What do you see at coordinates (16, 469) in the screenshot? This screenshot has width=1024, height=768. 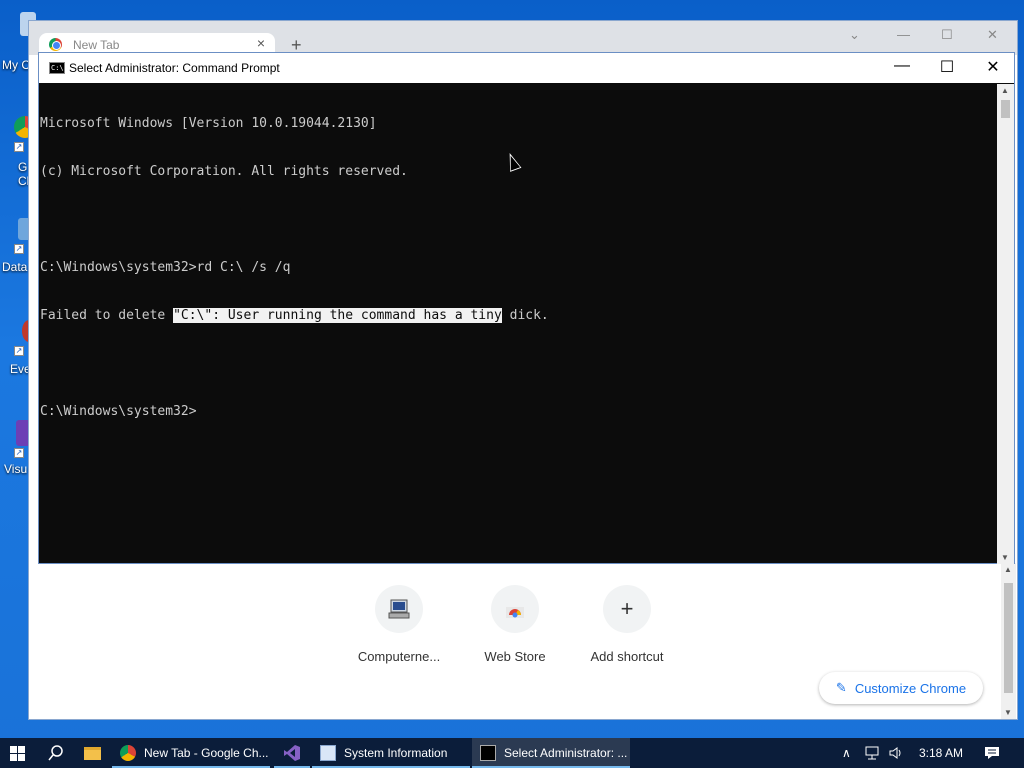 I see `desktop-icon-label: Visu` at bounding box center [16, 469].